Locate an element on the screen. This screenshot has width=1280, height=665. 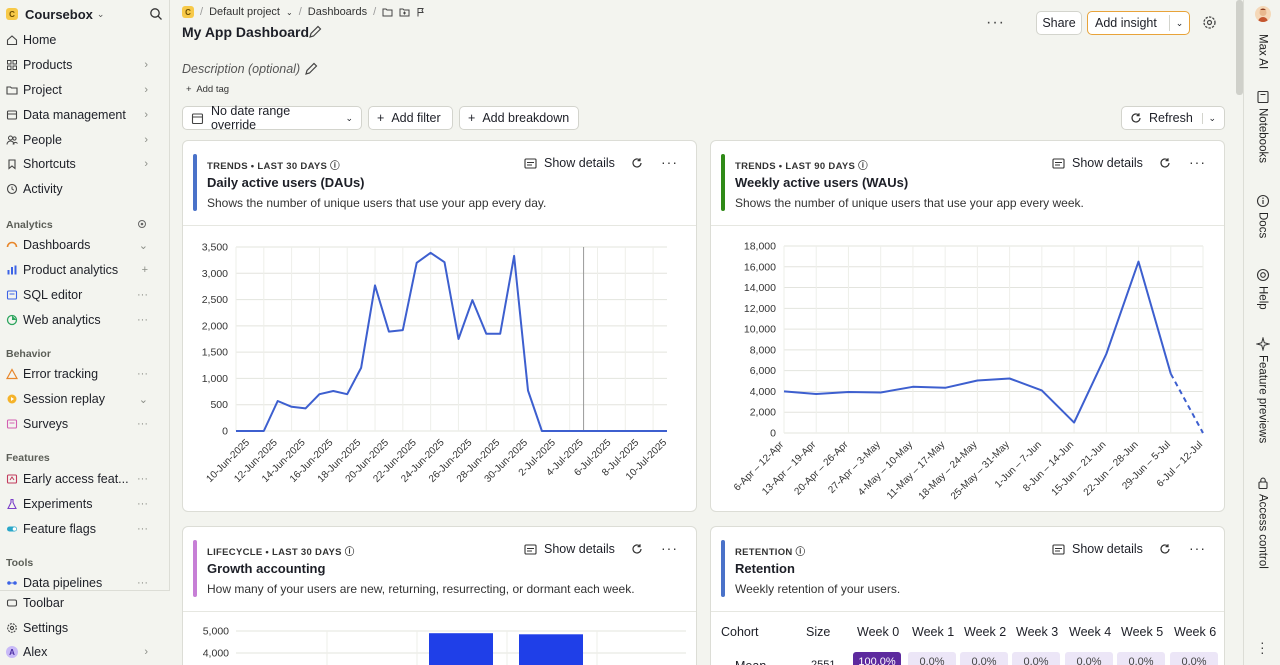
rail-feature-previews: Feature previews is located at coordinates (1262, 390).